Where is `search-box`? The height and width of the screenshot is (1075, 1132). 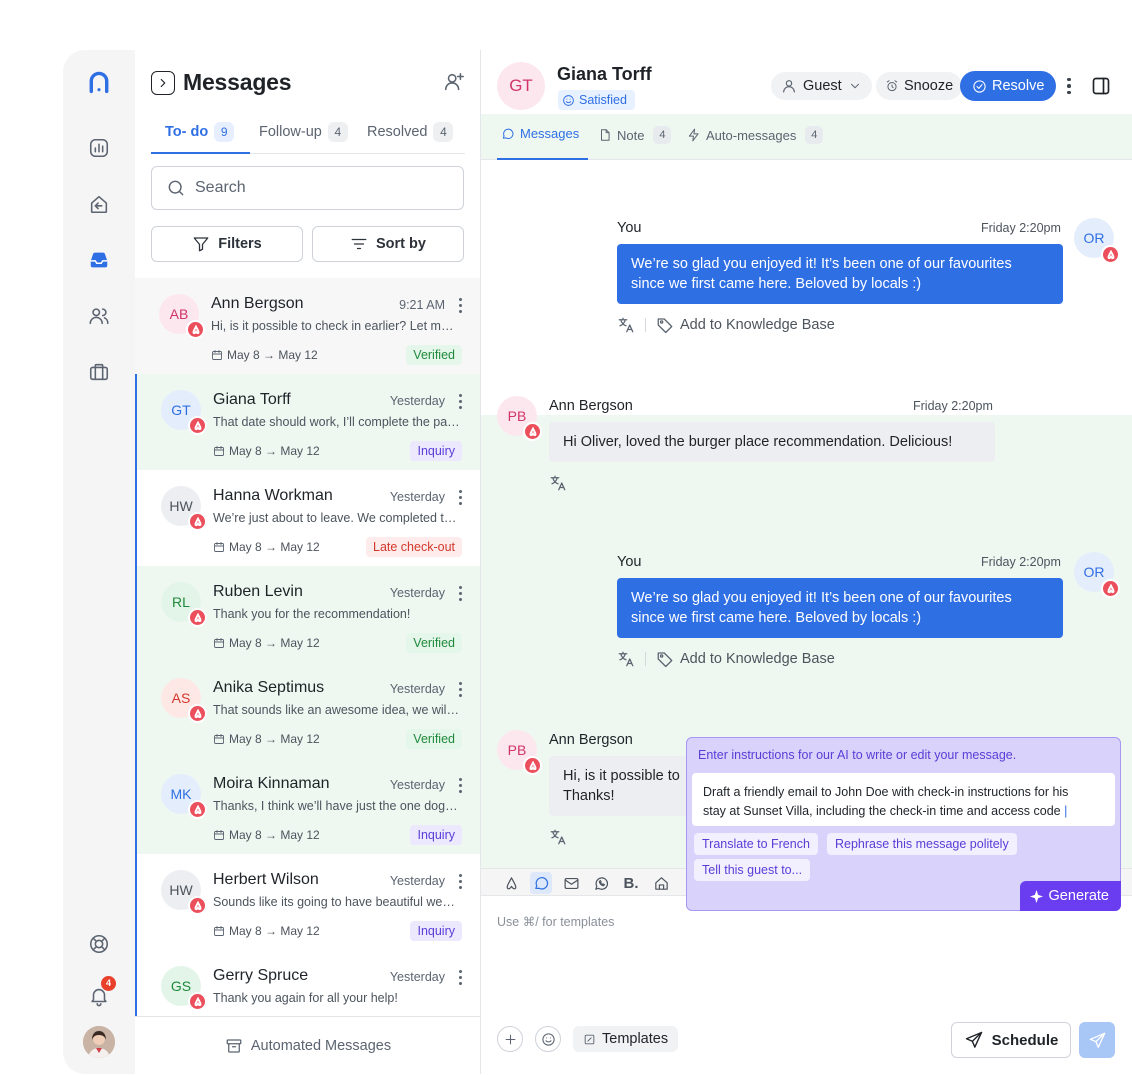
search-box is located at coordinates (307, 188).